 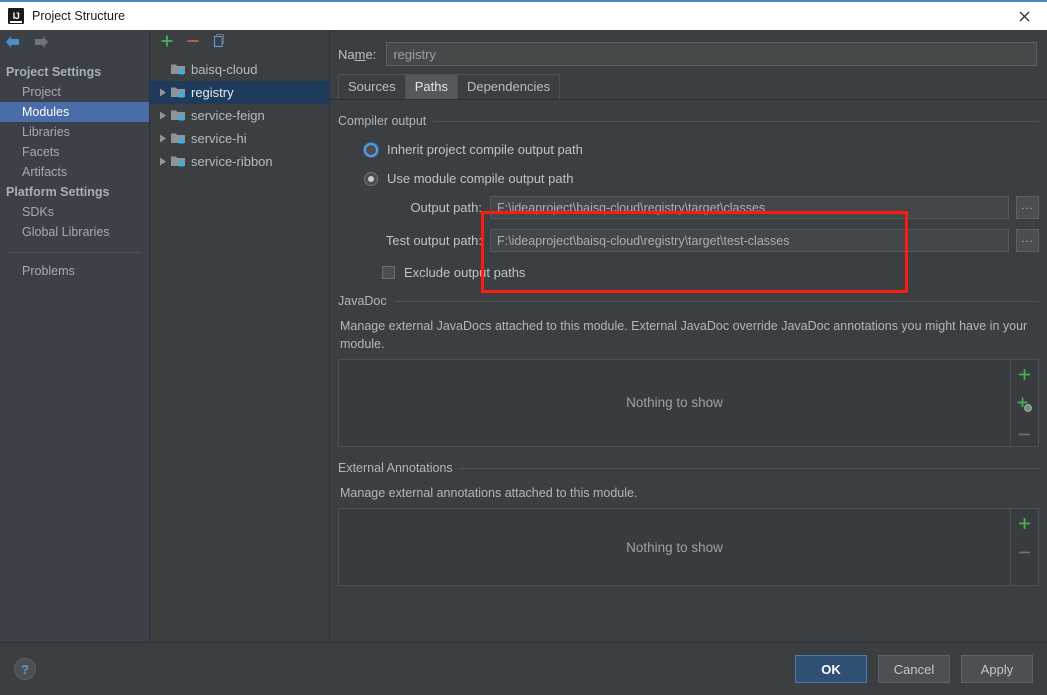 What do you see at coordinates (362, 301) in the screenshot?
I see `group-title: JavaDoc` at bounding box center [362, 301].